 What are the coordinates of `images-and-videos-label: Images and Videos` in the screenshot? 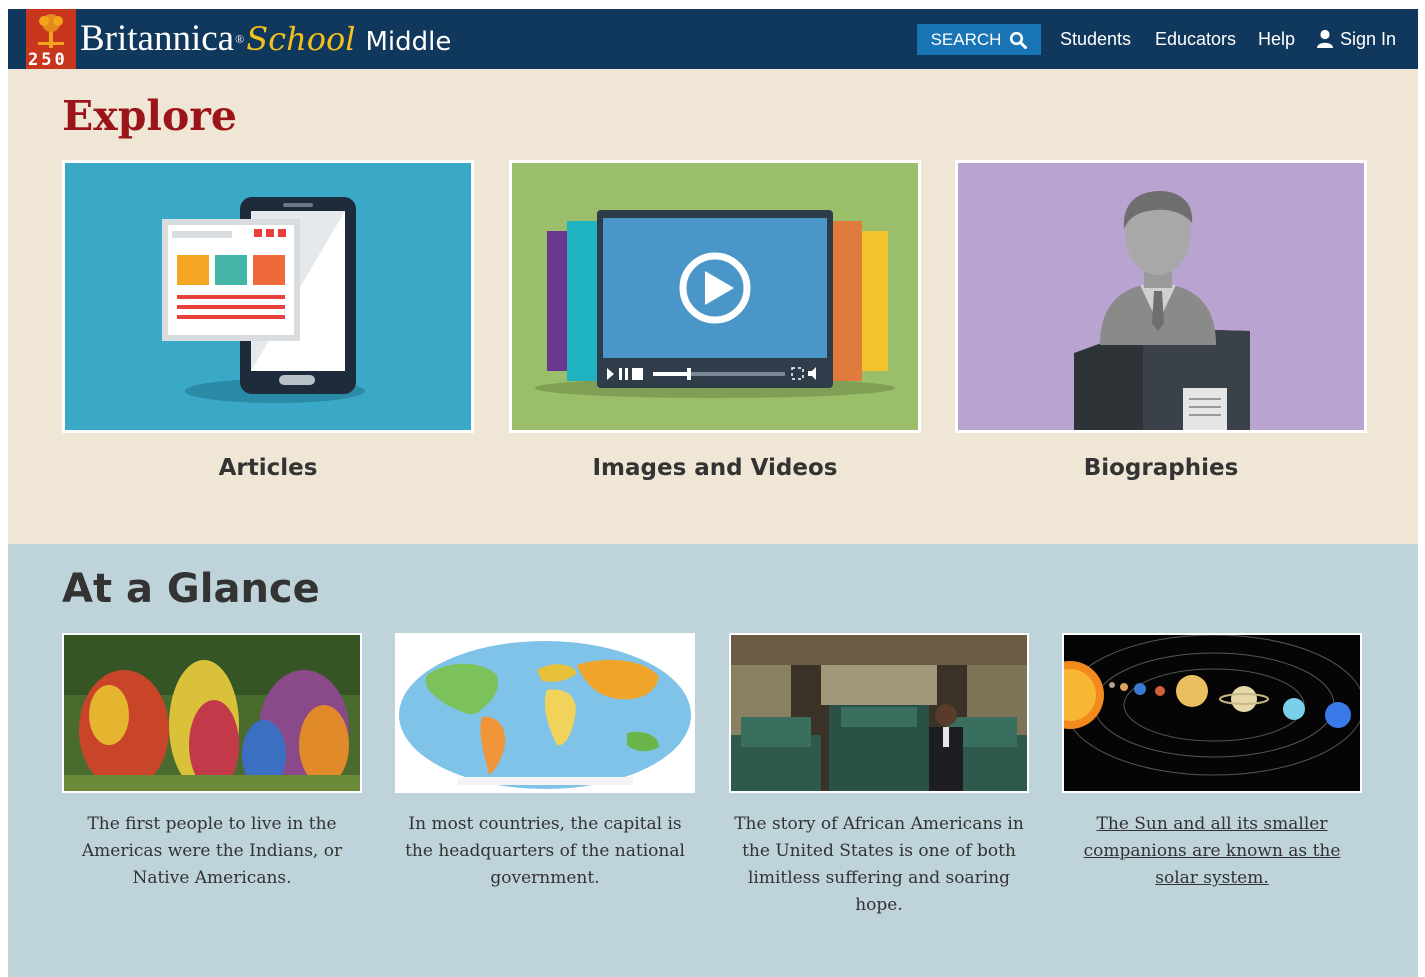 It's located at (715, 468).